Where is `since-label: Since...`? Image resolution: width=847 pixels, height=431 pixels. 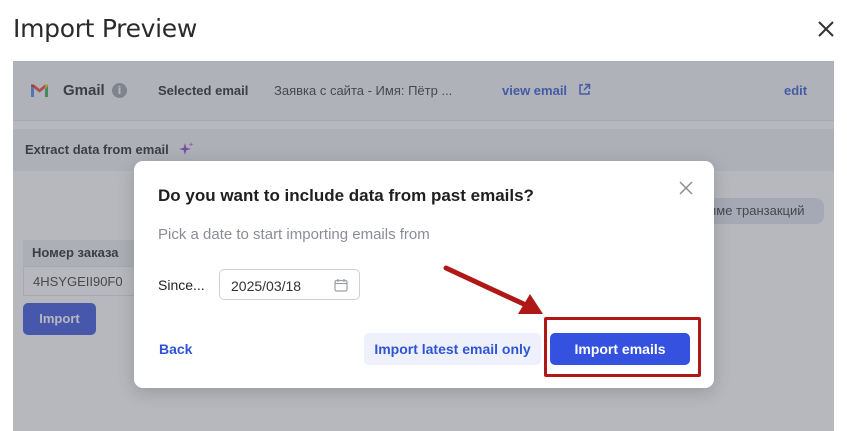 since-label: Since... is located at coordinates (181, 285).